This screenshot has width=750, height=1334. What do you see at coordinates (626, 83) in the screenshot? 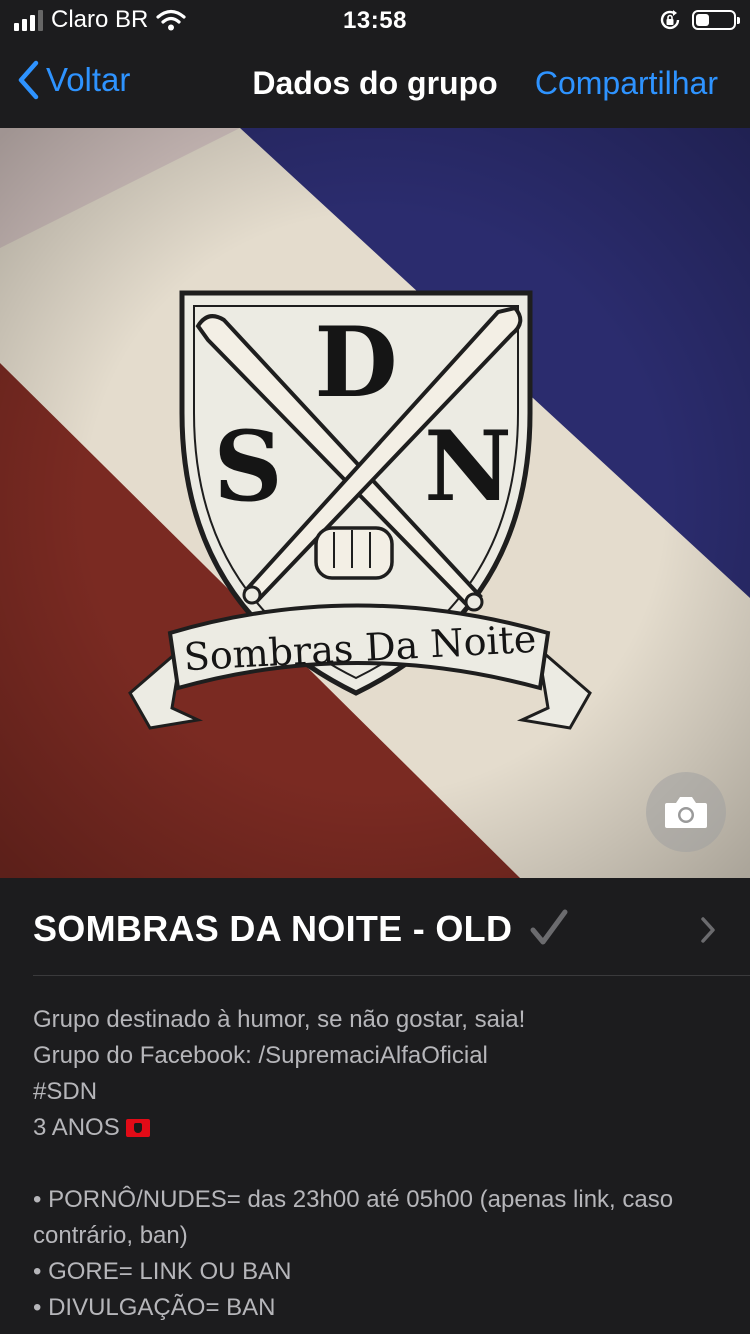
I see `share-button: Compartilhar` at bounding box center [626, 83].